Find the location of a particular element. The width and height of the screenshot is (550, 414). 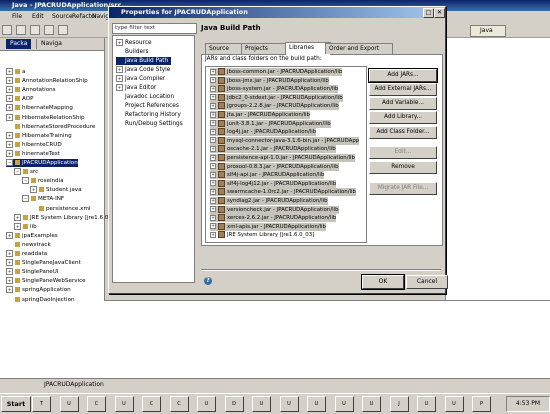

jar-entry: + slf4j-api.jar - JPACRUDApplication/lib is located at coordinates (267, 175).